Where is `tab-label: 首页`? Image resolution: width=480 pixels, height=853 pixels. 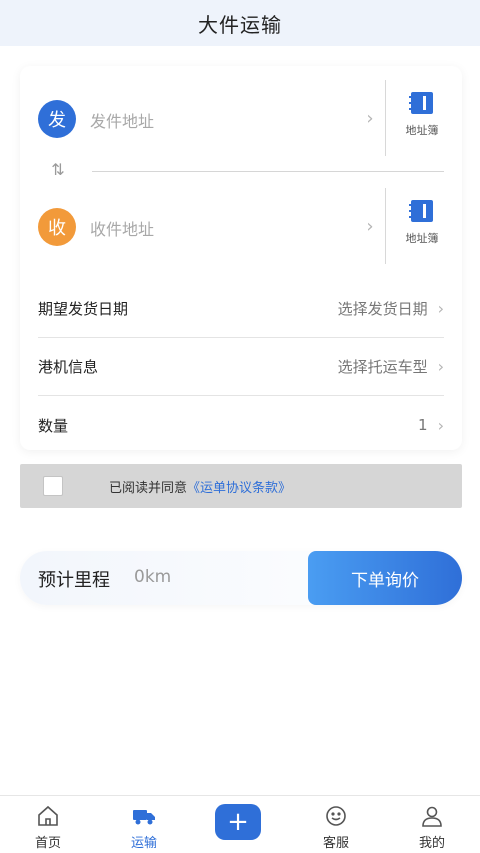
tab-label: 首页 is located at coordinates (47, 843).